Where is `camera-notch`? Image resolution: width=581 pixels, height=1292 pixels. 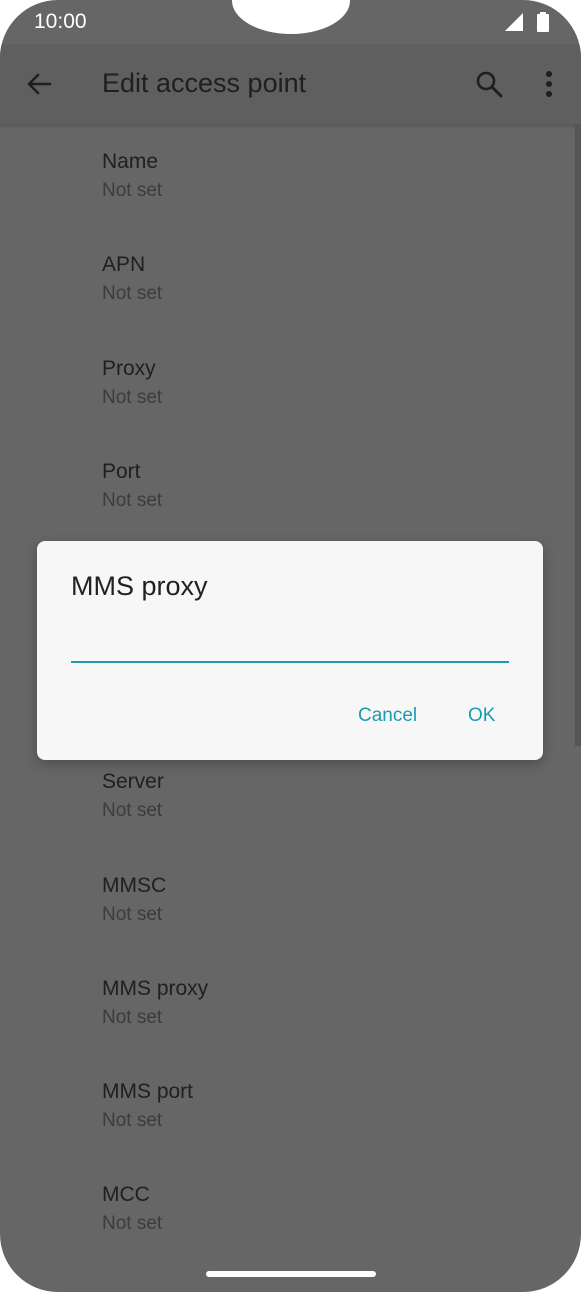 camera-notch is located at coordinates (291, 17).